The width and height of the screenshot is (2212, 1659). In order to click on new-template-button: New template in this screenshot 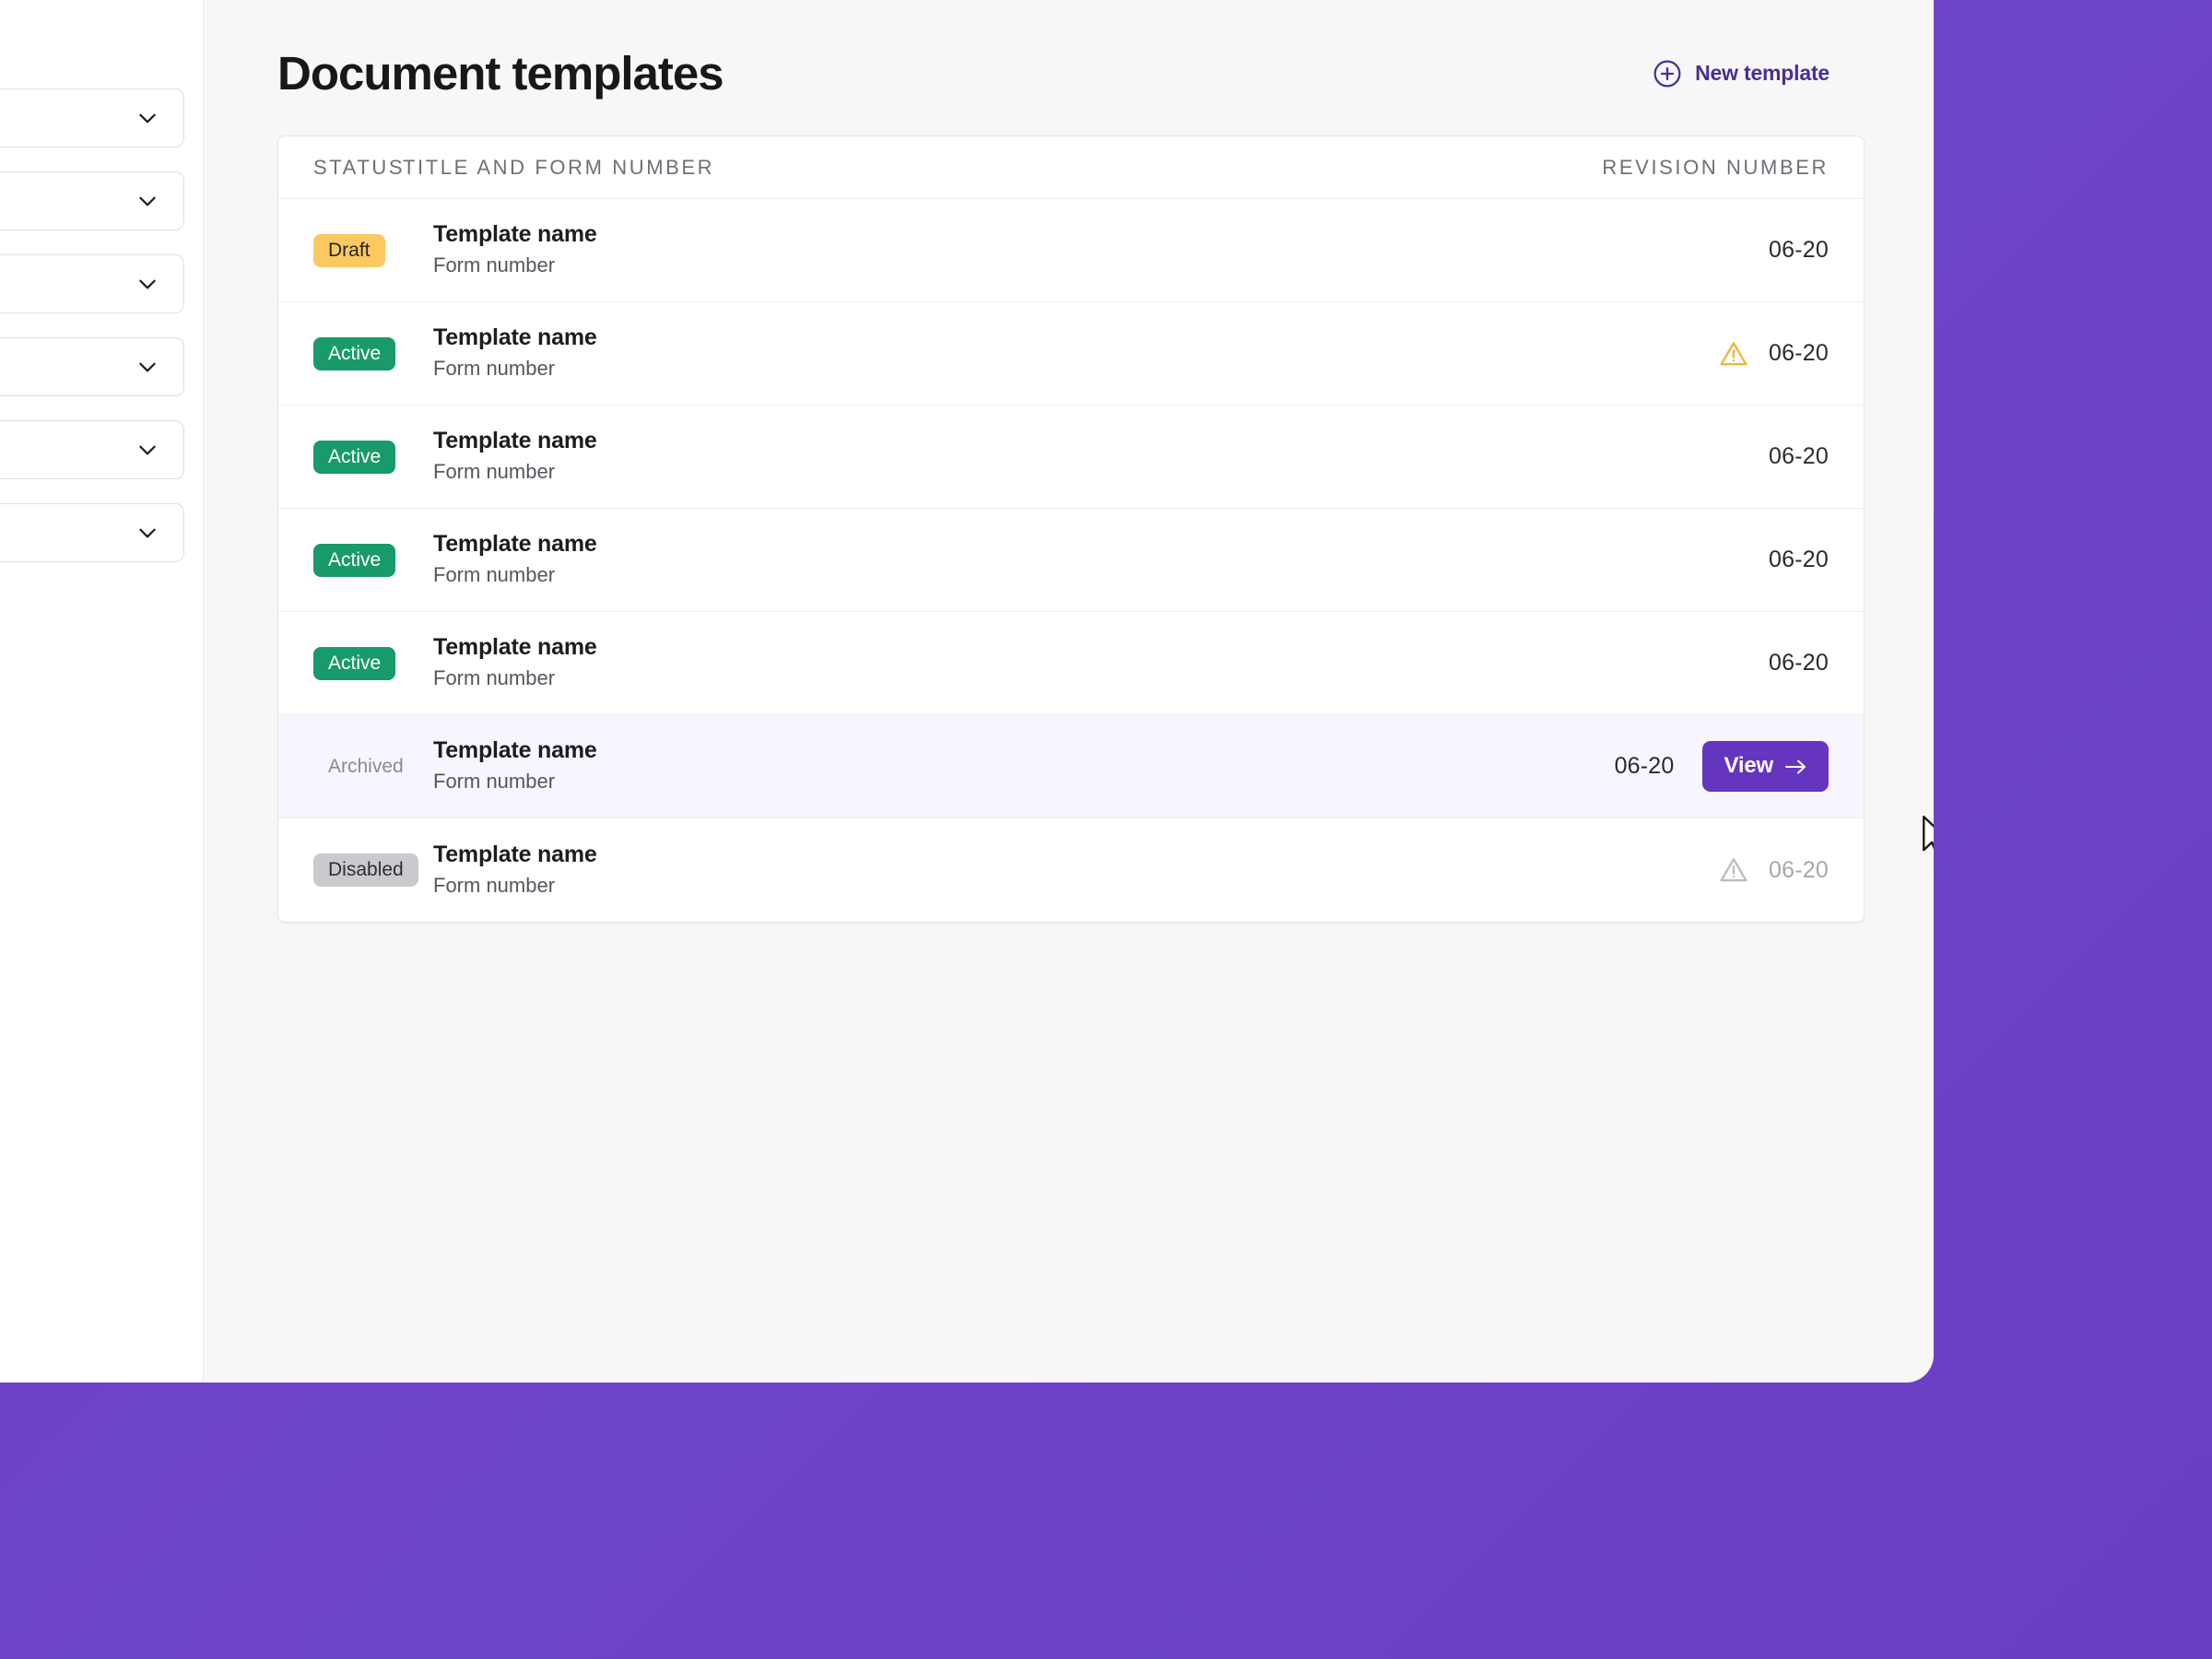, I will do `click(1741, 73)`.